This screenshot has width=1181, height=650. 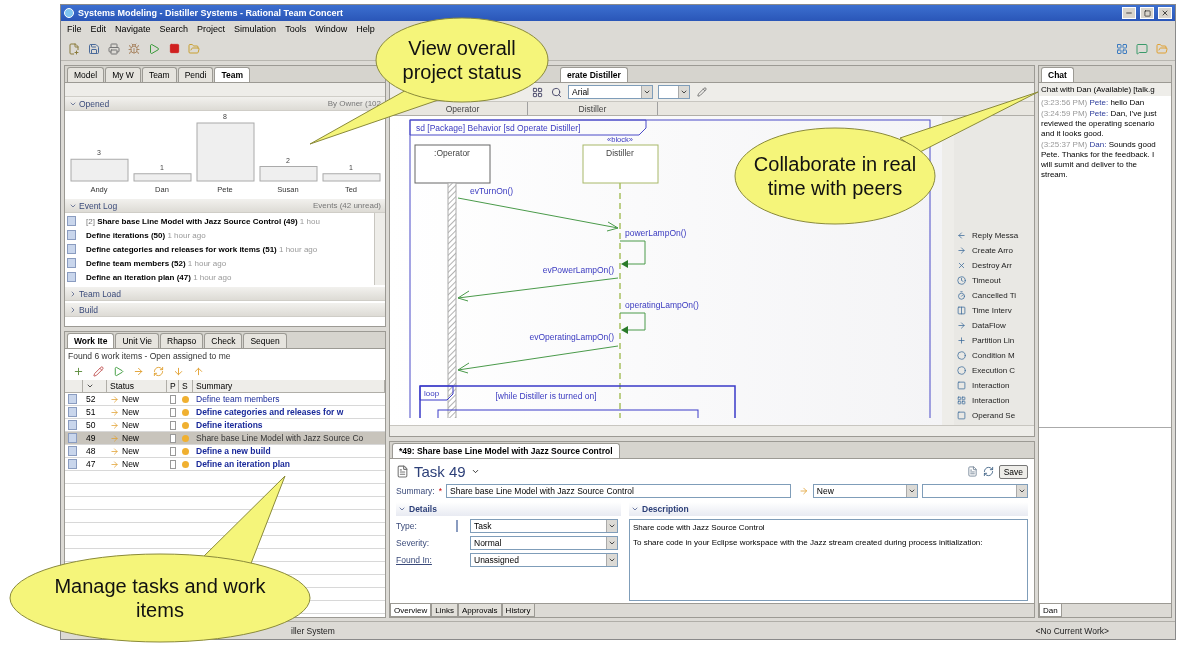 I want to click on save-toolbar-button, so click(x=94, y=48).